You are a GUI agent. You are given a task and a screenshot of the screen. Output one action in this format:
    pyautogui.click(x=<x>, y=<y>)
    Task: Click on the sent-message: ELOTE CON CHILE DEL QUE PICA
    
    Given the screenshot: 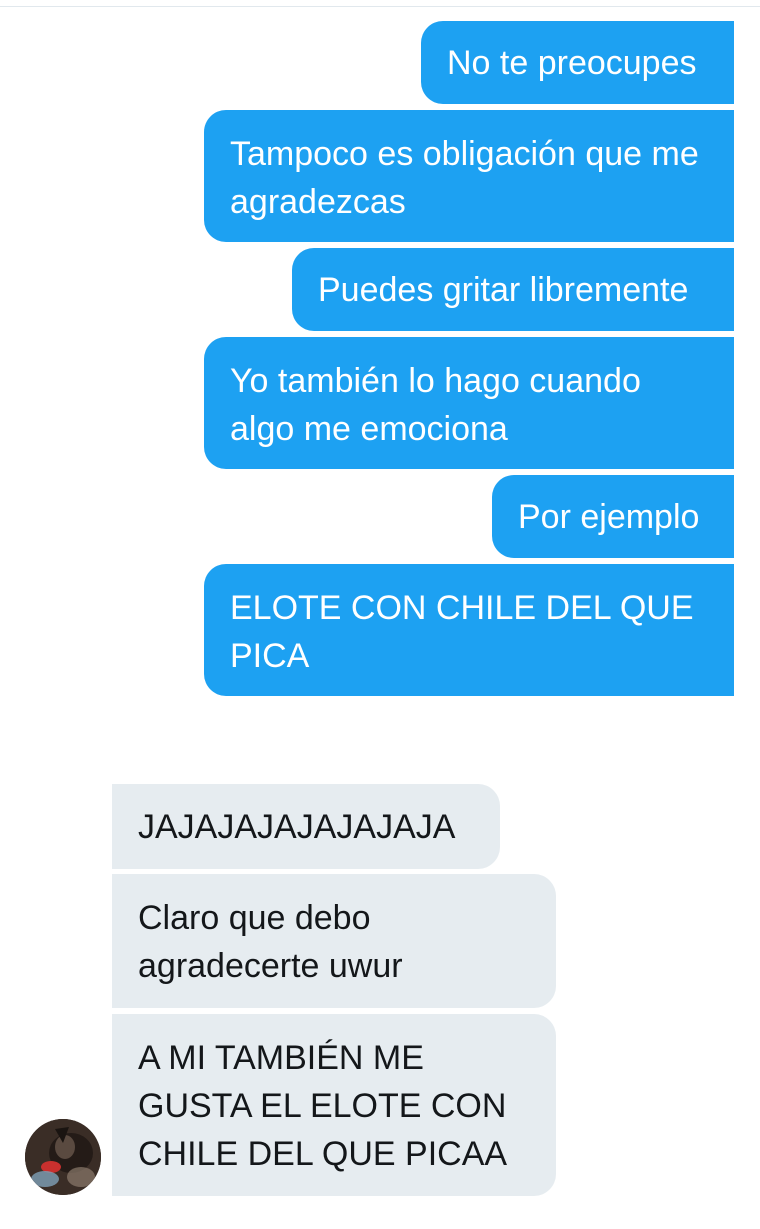 What is the action you would take?
    pyautogui.click(x=469, y=630)
    